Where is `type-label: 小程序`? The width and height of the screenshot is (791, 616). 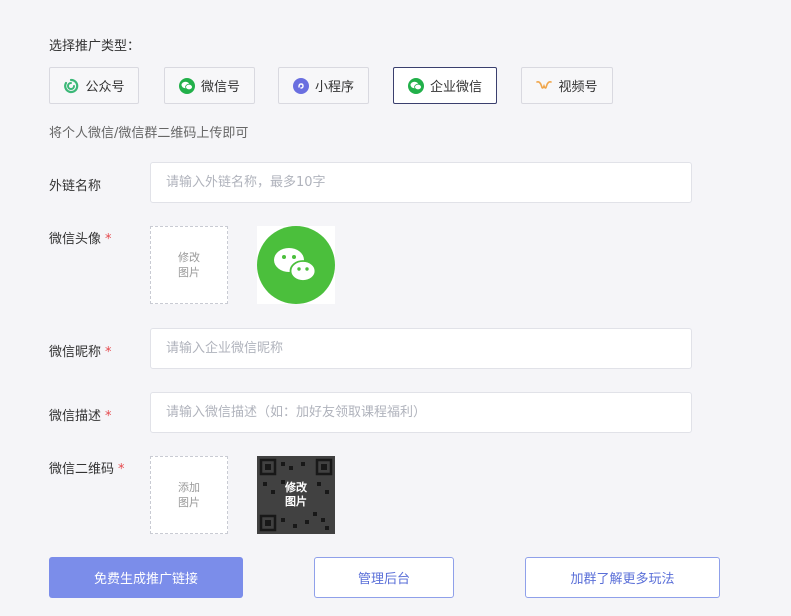 type-label: 小程序 is located at coordinates (334, 87).